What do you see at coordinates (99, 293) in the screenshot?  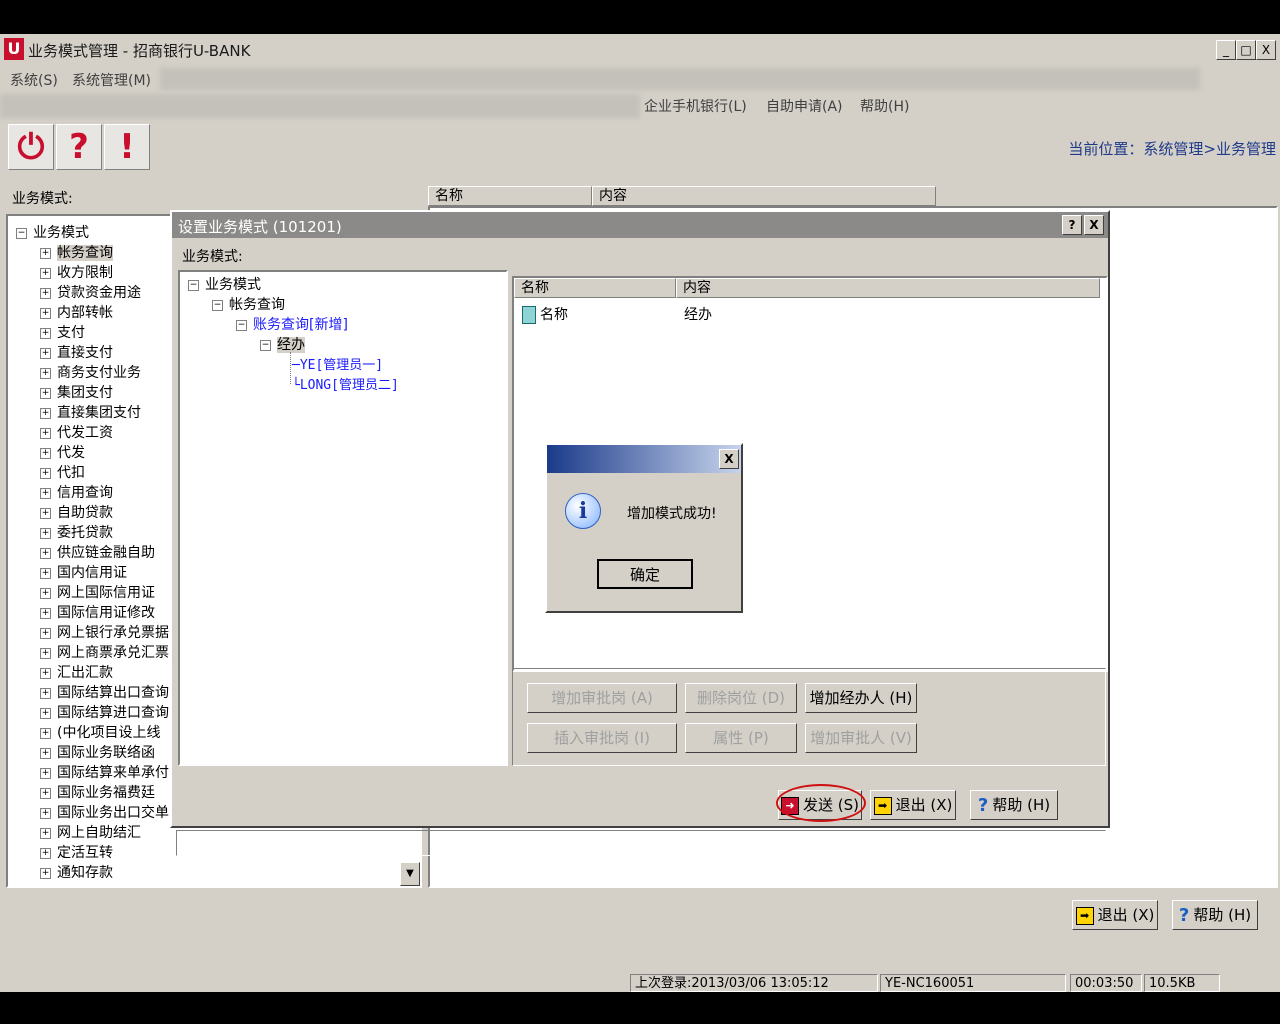 I see `left-tree-item-label: 贷款资金用途` at bounding box center [99, 293].